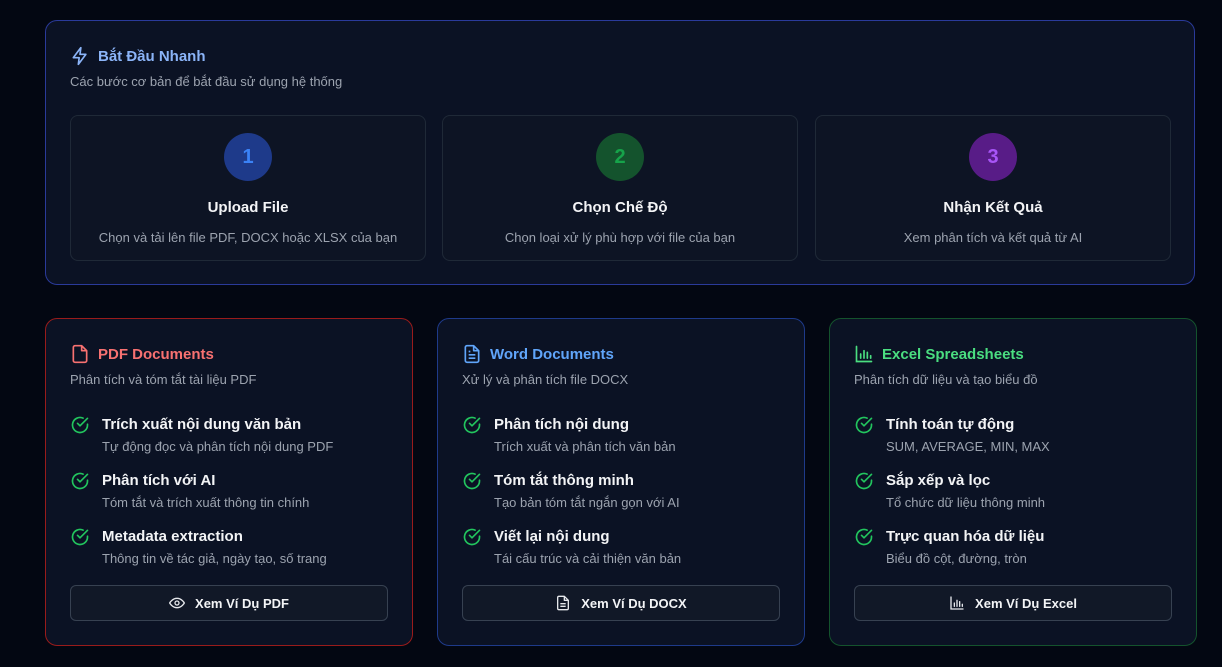 The width and height of the screenshot is (1222, 667). I want to click on feature-description: Biểu đồ cột, đường, tròn, so click(956, 558).